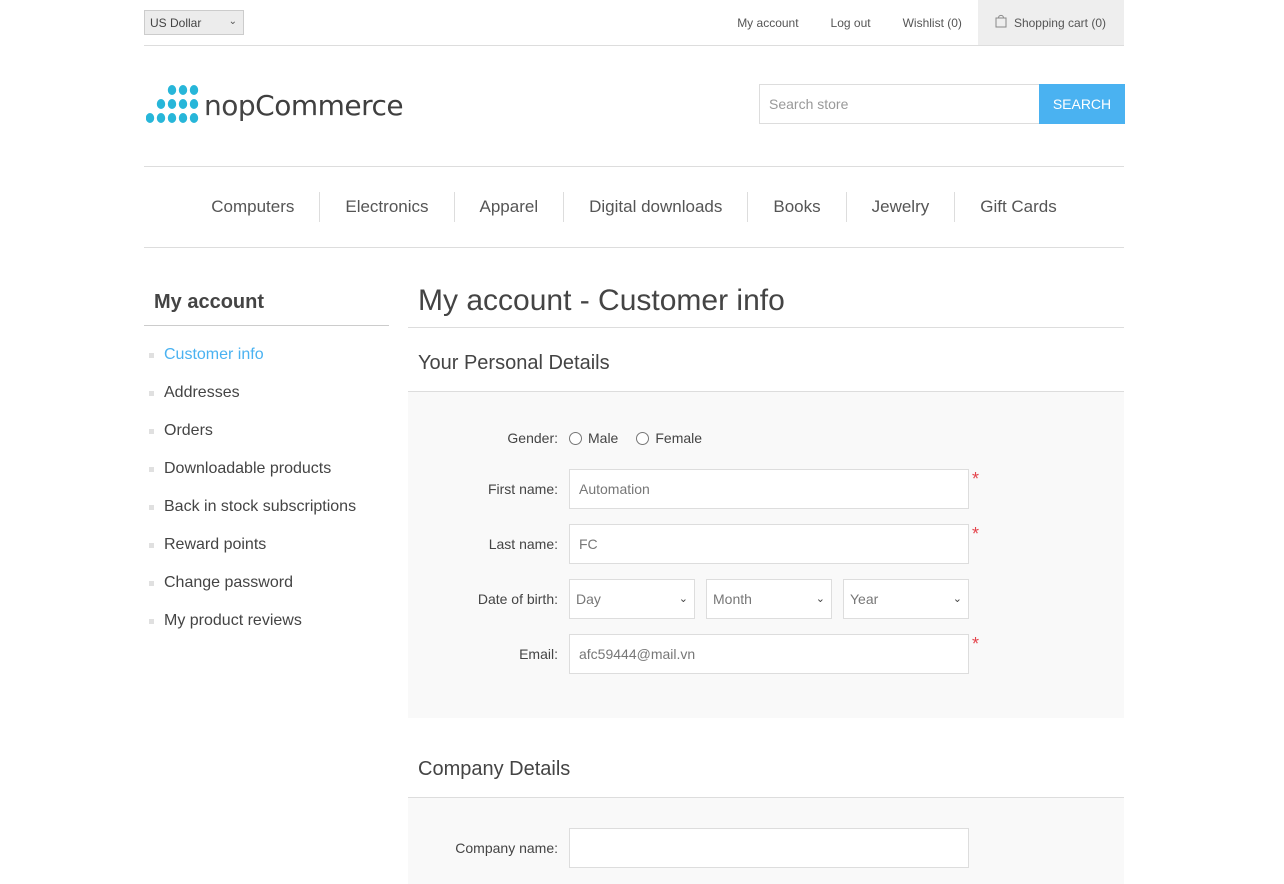 The width and height of the screenshot is (1284, 884). I want to click on logo-text-light: nop, so click(230, 105).